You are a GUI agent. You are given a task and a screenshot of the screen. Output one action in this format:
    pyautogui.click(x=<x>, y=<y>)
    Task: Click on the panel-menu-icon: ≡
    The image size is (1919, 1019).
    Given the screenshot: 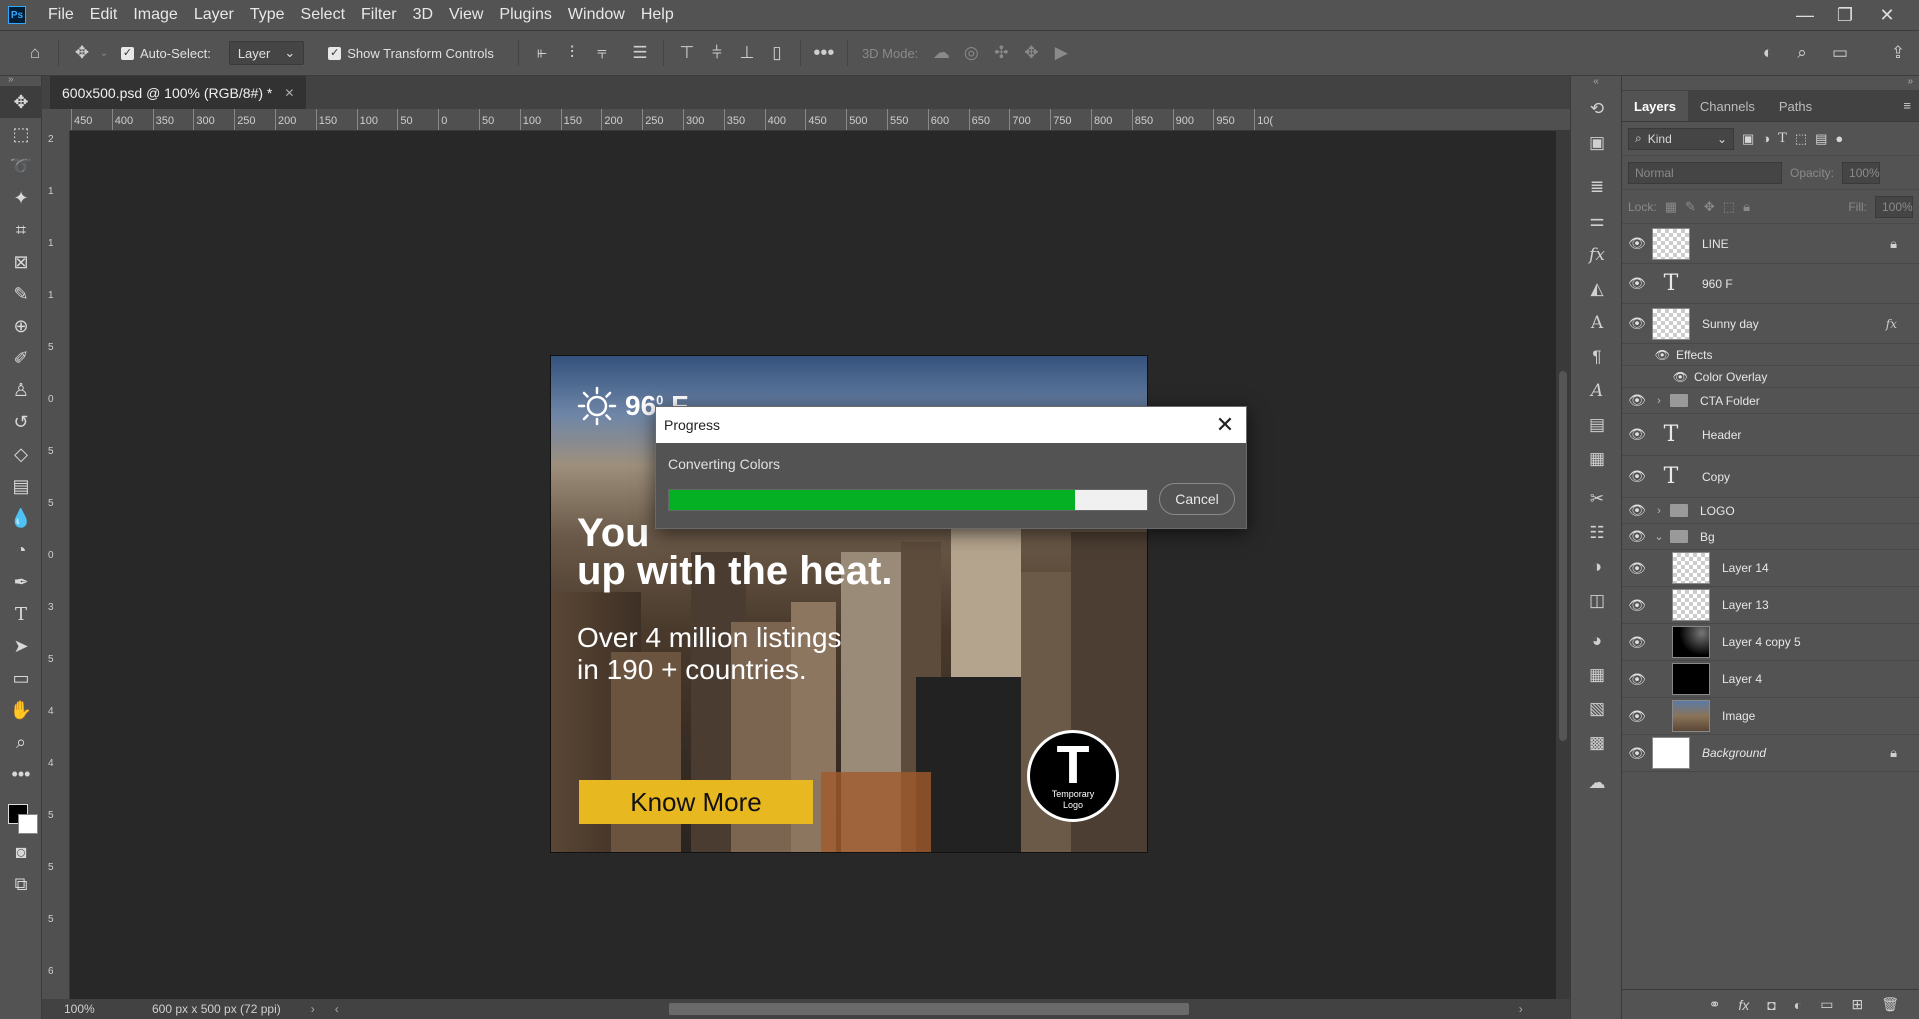 What is the action you would take?
    pyautogui.click(x=1907, y=109)
    